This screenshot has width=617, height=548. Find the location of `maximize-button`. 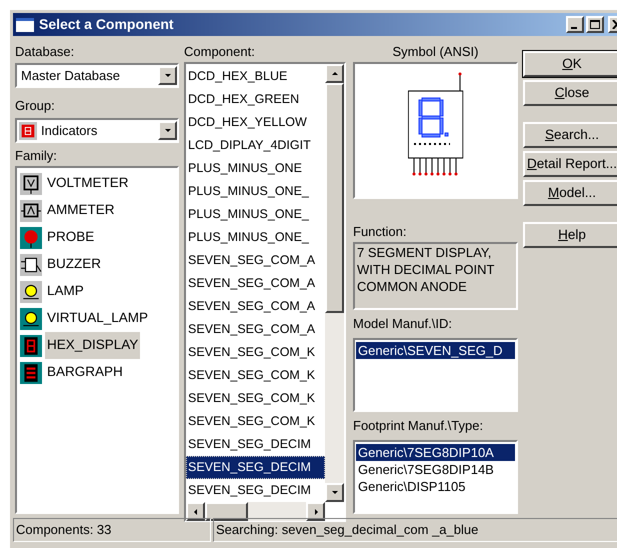

maximize-button is located at coordinates (595, 24).